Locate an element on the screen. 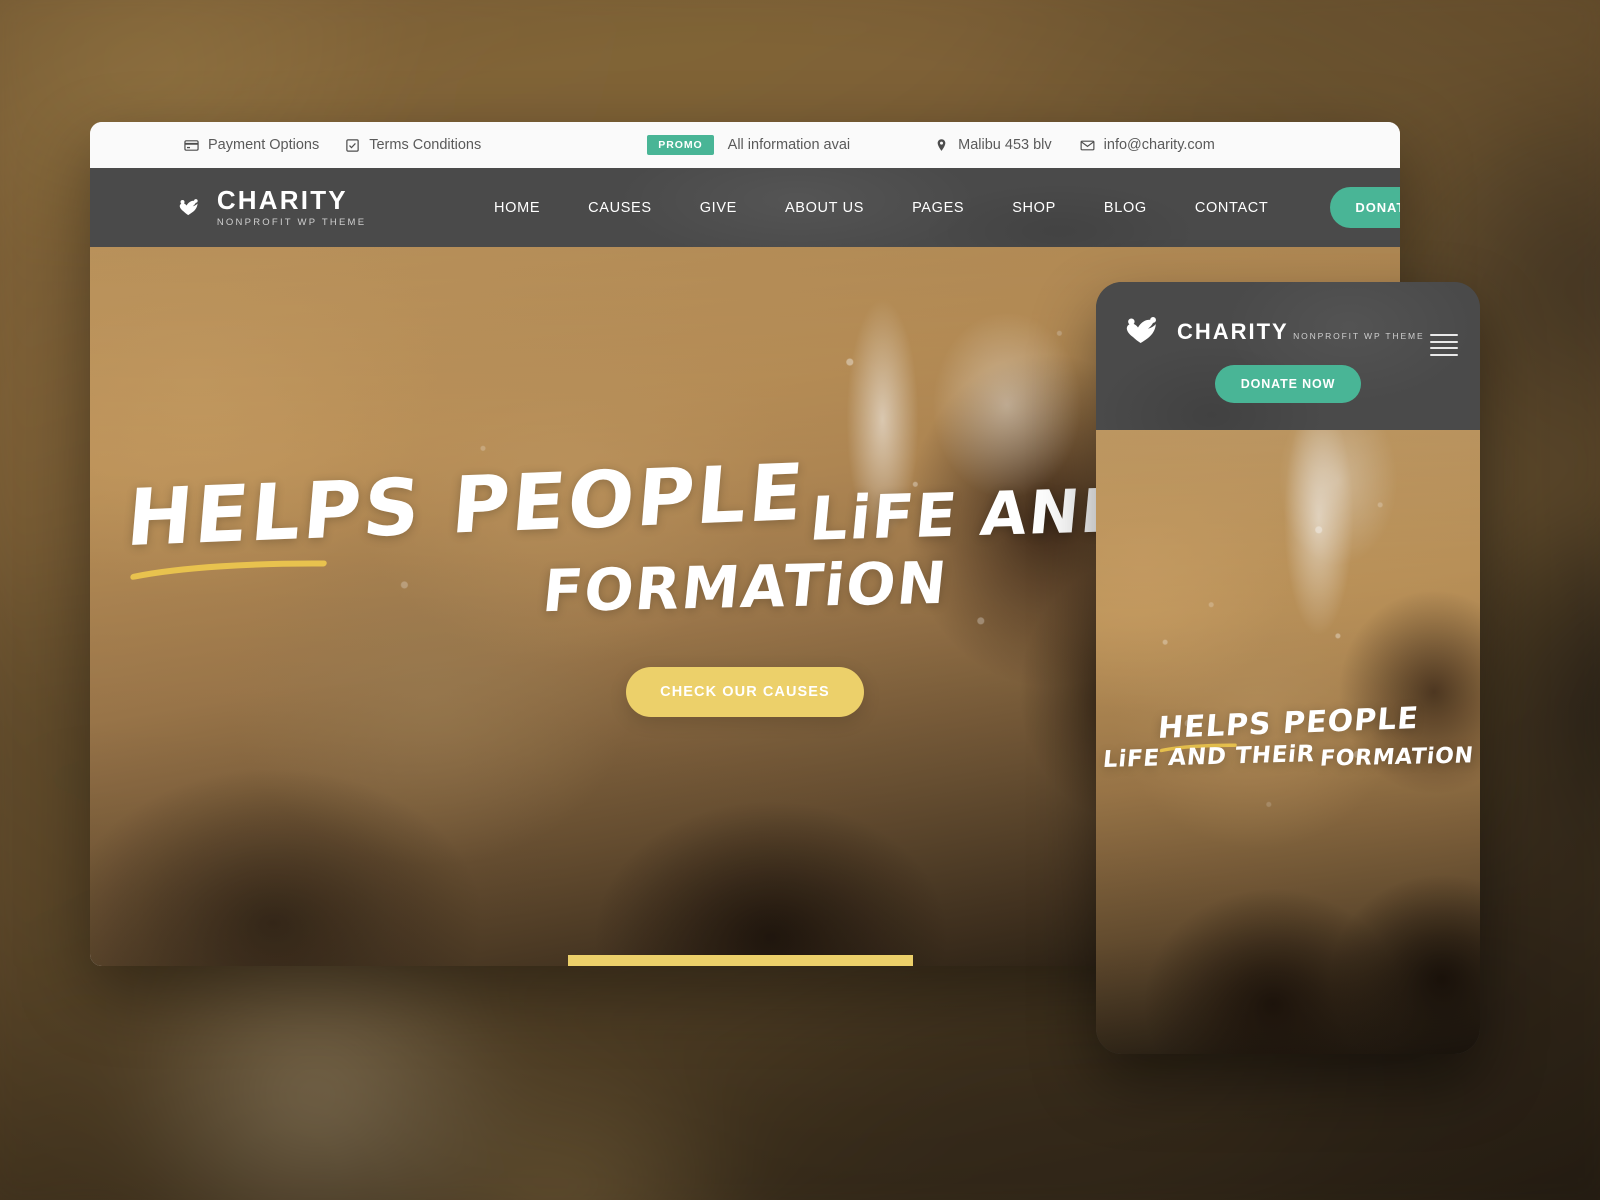  mobile-hero-headline: HELPS PEOPLE LiFE AND THEiR FORMATiON is located at coordinates (1288, 737).